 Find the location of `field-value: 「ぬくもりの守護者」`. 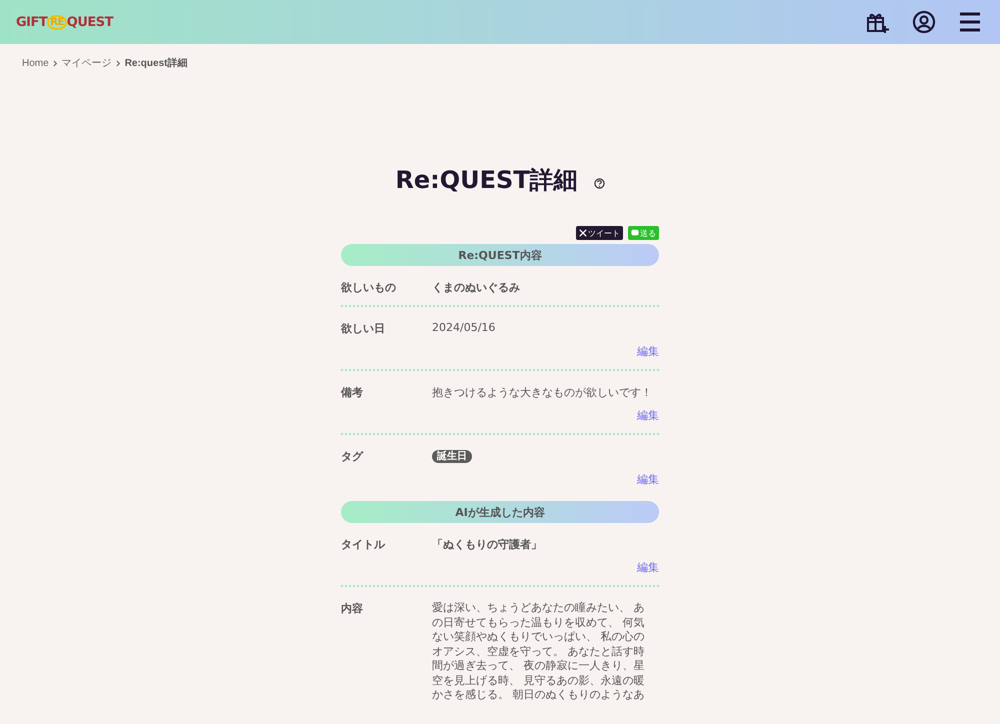

field-value: 「ぬくもりの守護者」 is located at coordinates (487, 544).